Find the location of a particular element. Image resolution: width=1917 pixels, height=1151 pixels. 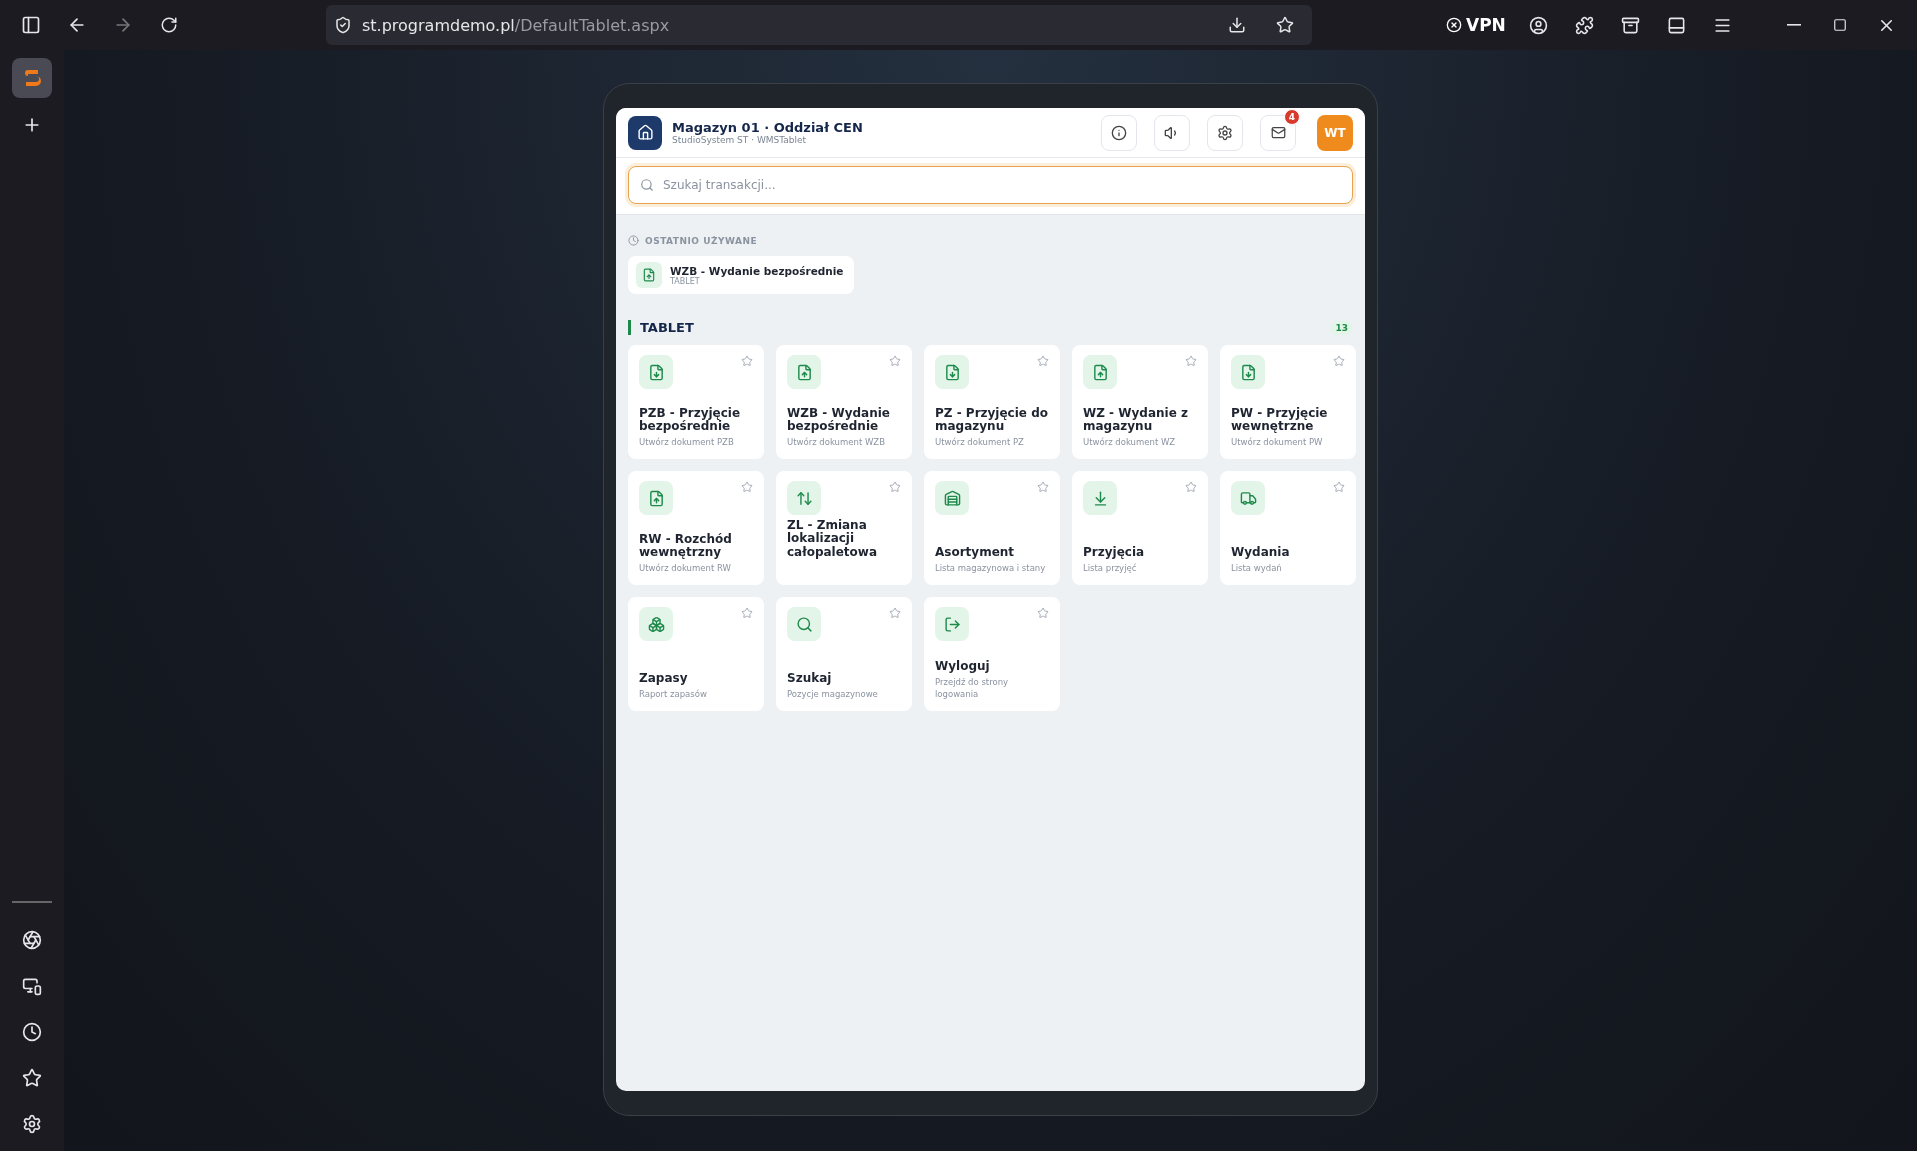

minimize-icon is located at coordinates (1794, 25).